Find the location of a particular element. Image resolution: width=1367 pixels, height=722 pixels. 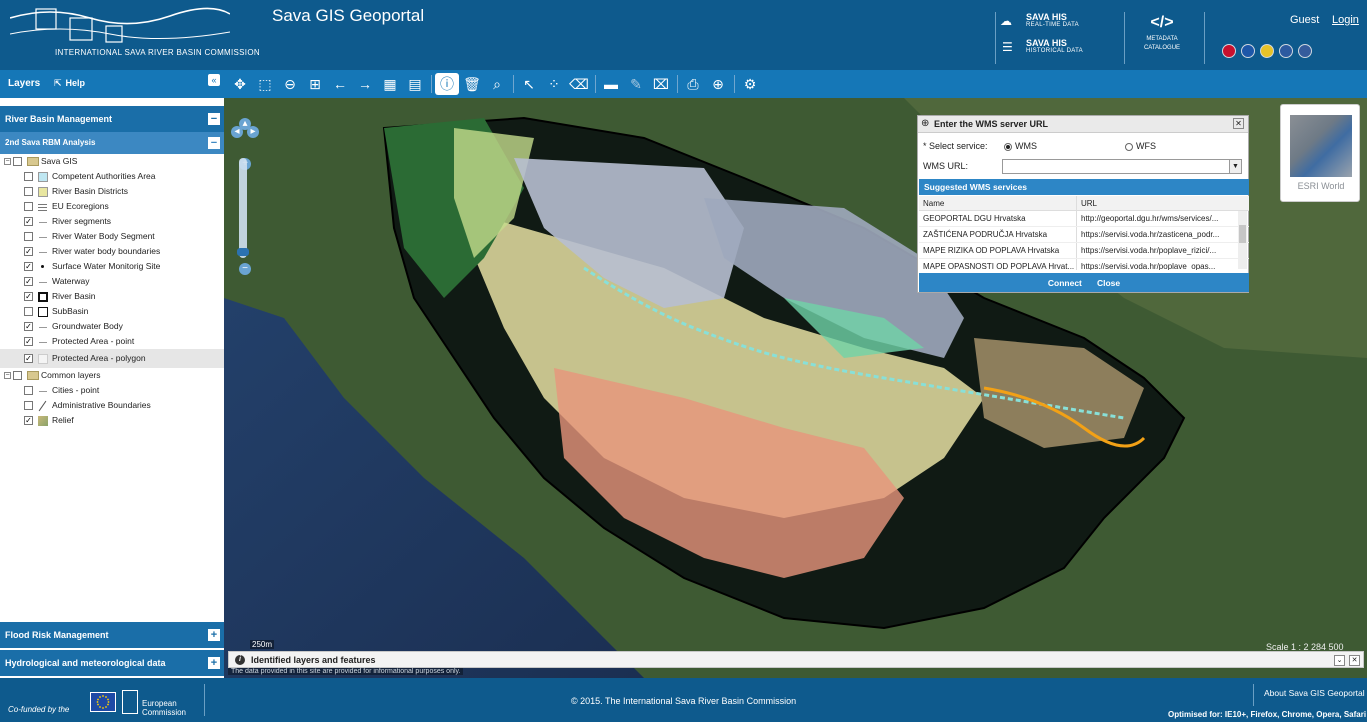

clear-selection-icon: ⌫ is located at coordinates (579, 84).